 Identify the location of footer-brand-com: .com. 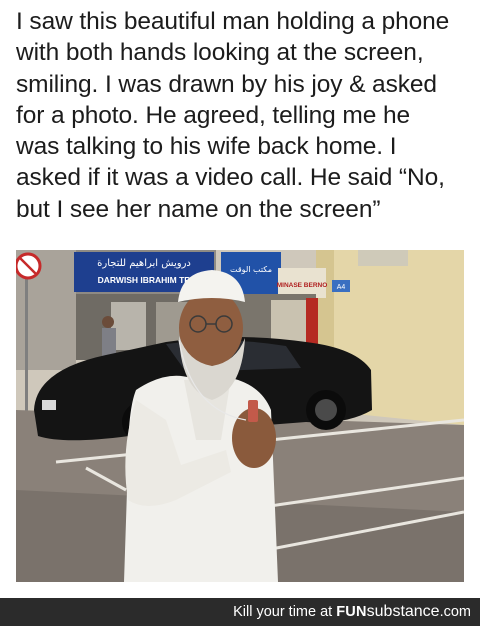
(455, 612).